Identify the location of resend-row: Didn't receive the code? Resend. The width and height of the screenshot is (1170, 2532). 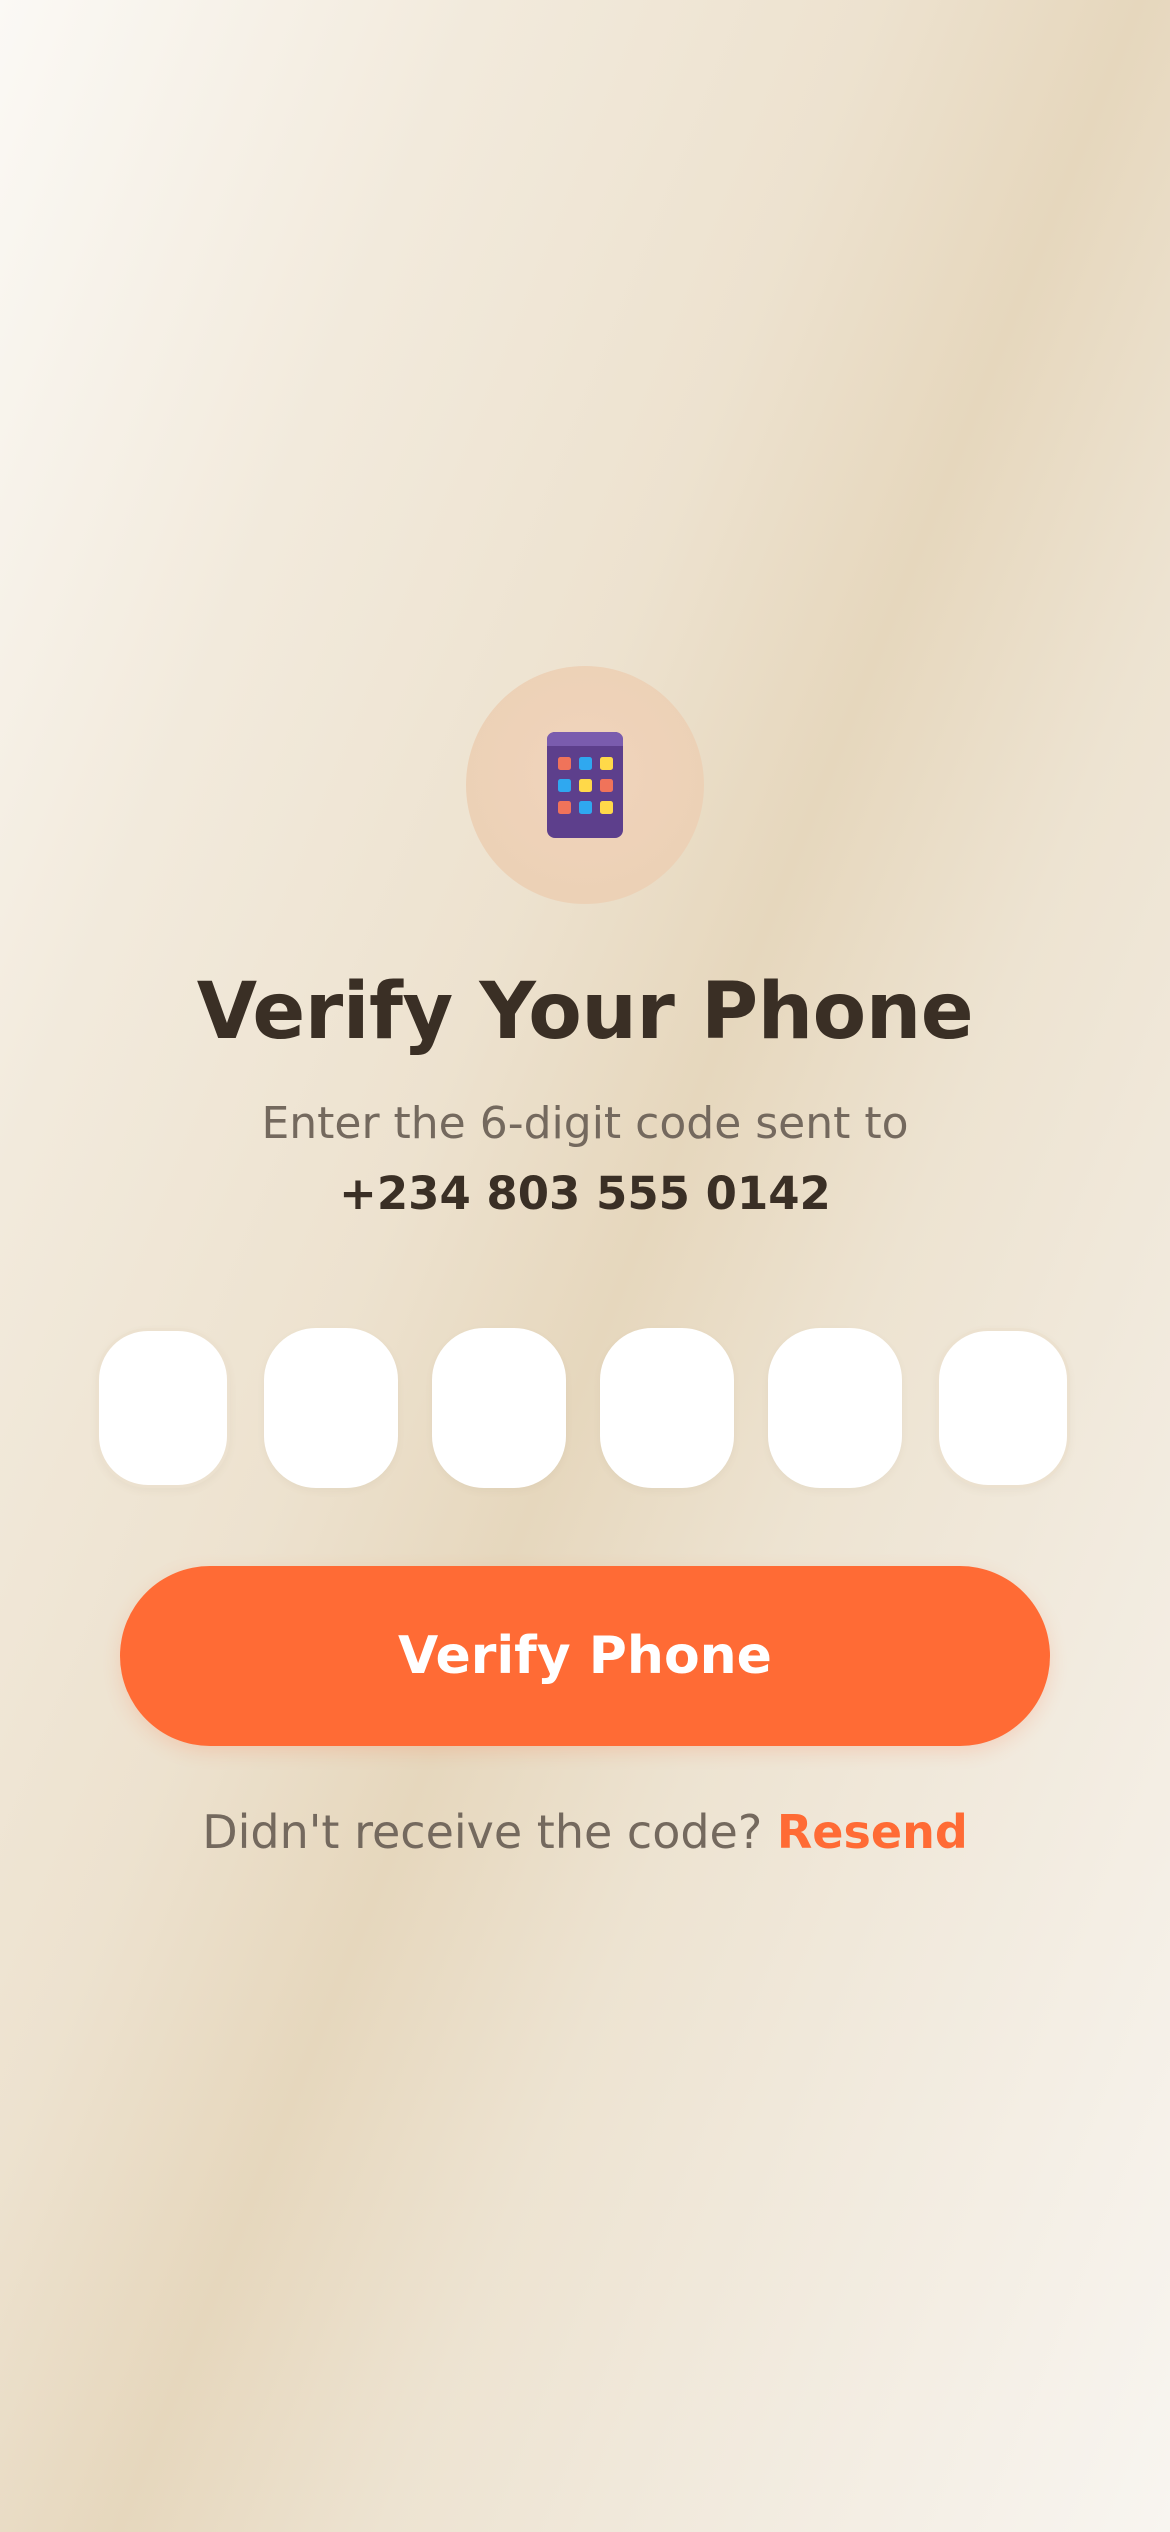
(585, 1832).